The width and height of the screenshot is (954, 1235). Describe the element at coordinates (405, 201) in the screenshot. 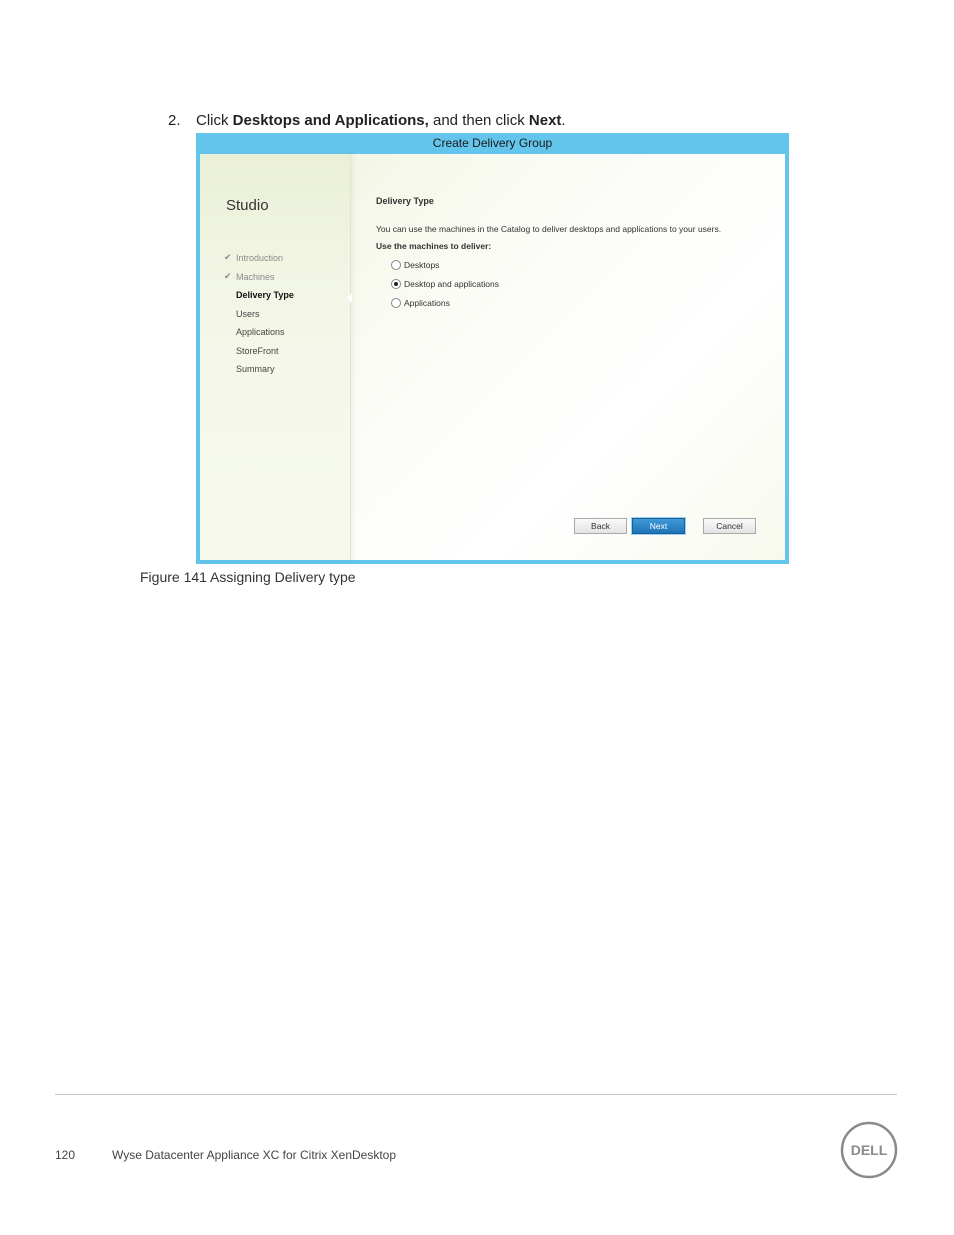

I see `section-title: Delivery Type` at that location.